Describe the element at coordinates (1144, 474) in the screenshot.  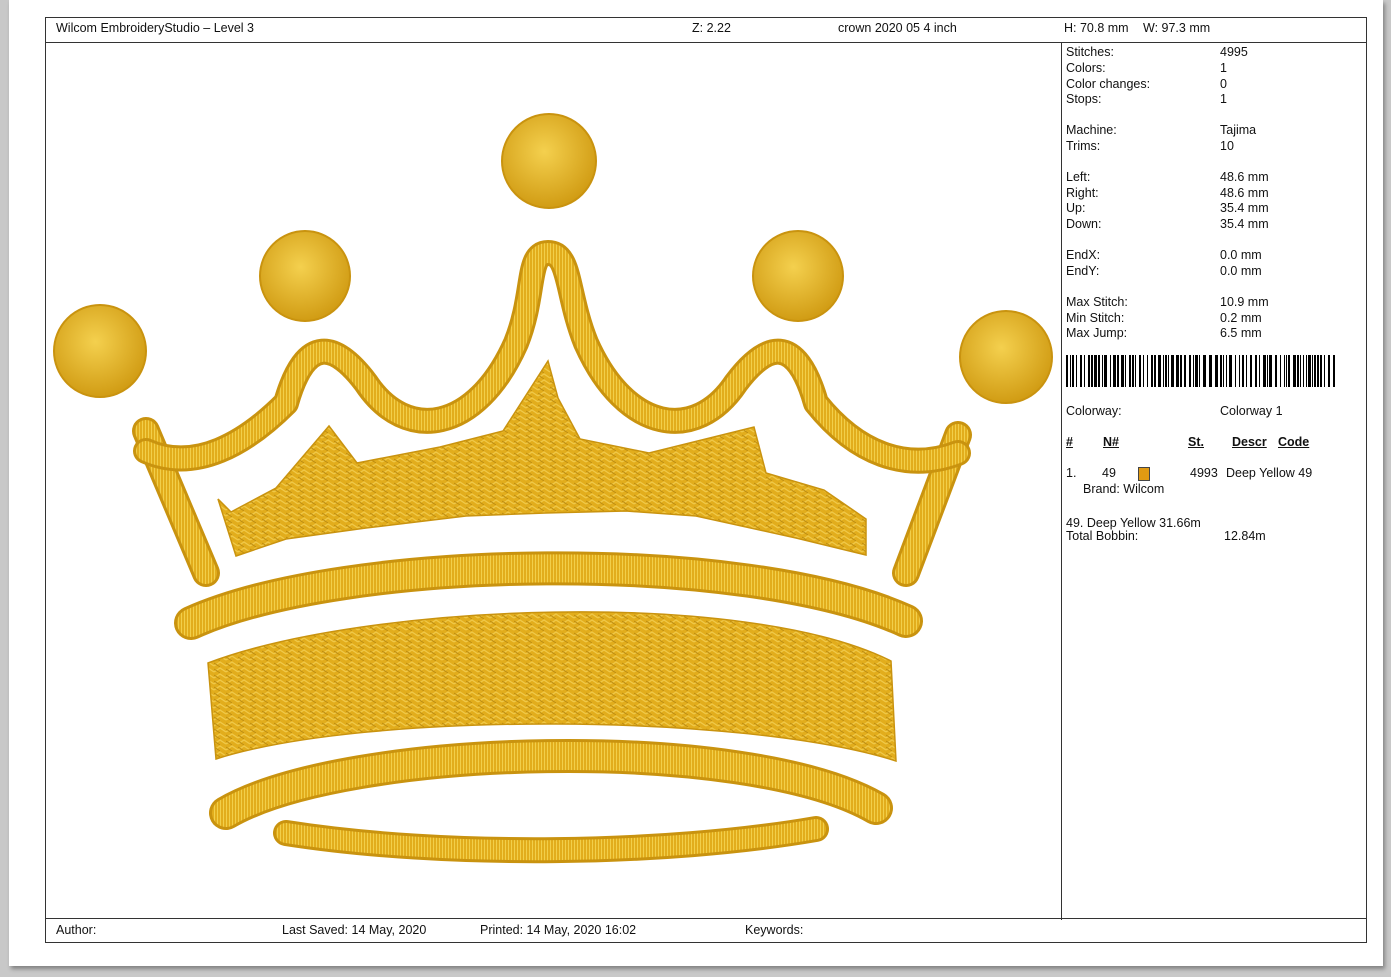
I see `thread-color-swatch` at that location.